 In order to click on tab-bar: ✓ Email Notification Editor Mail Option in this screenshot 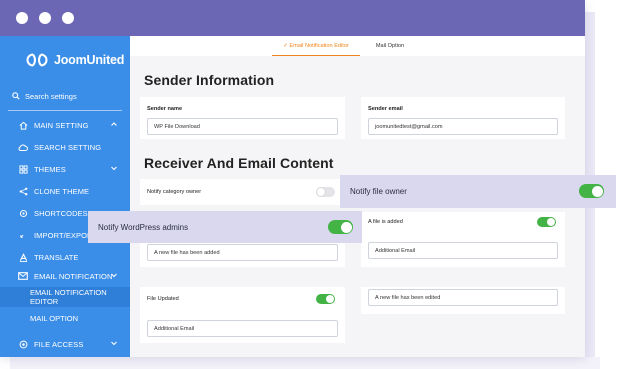, I will do `click(357, 46)`.